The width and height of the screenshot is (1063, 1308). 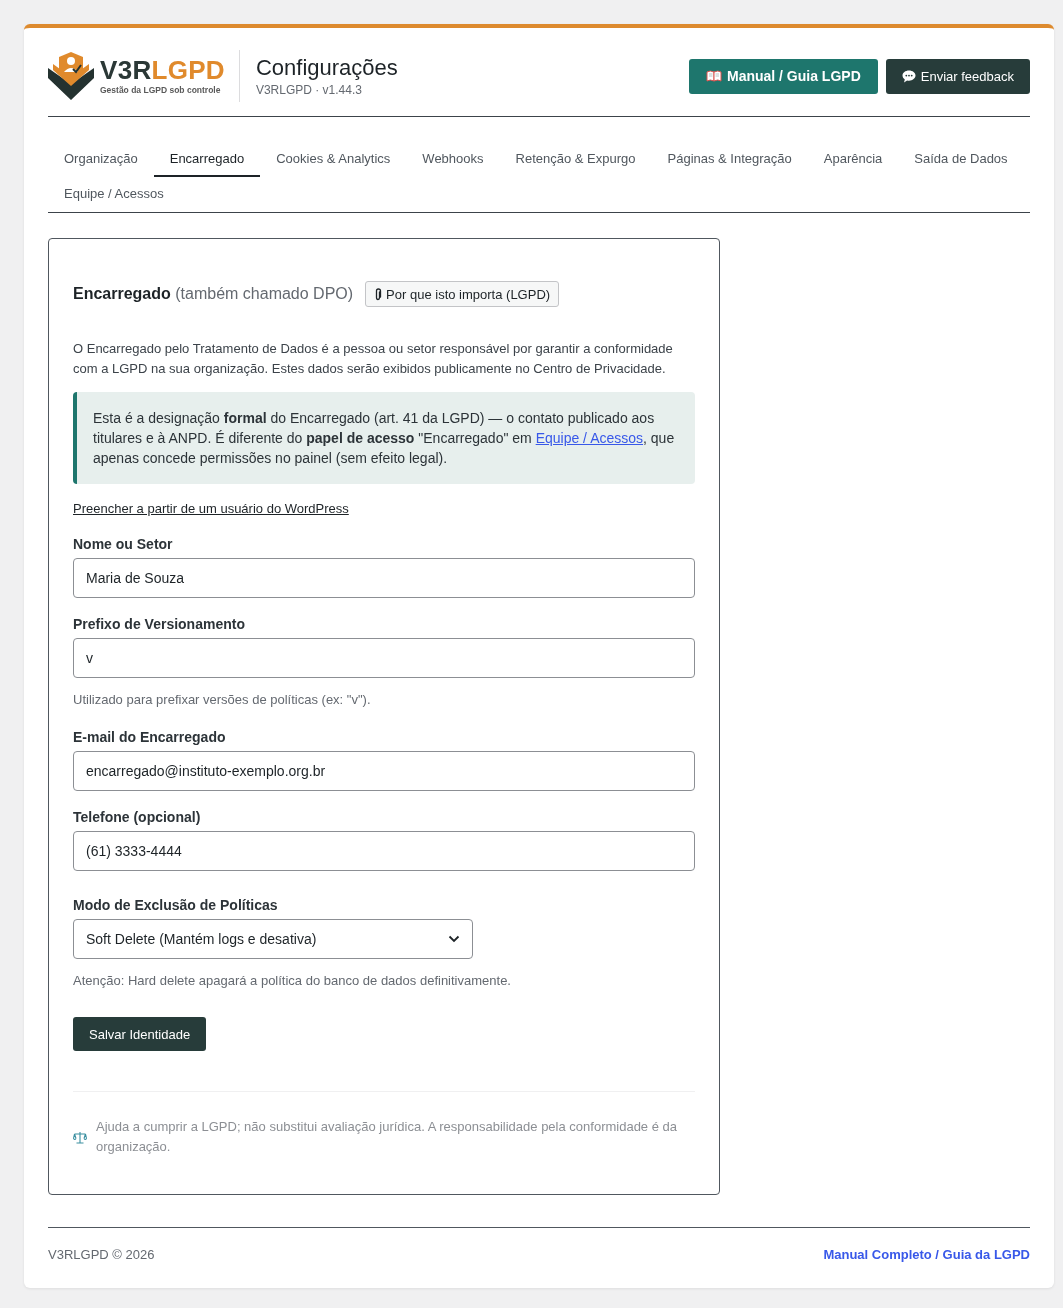 What do you see at coordinates (384, 851) in the screenshot?
I see `input-field: (61) 3333-4444` at bounding box center [384, 851].